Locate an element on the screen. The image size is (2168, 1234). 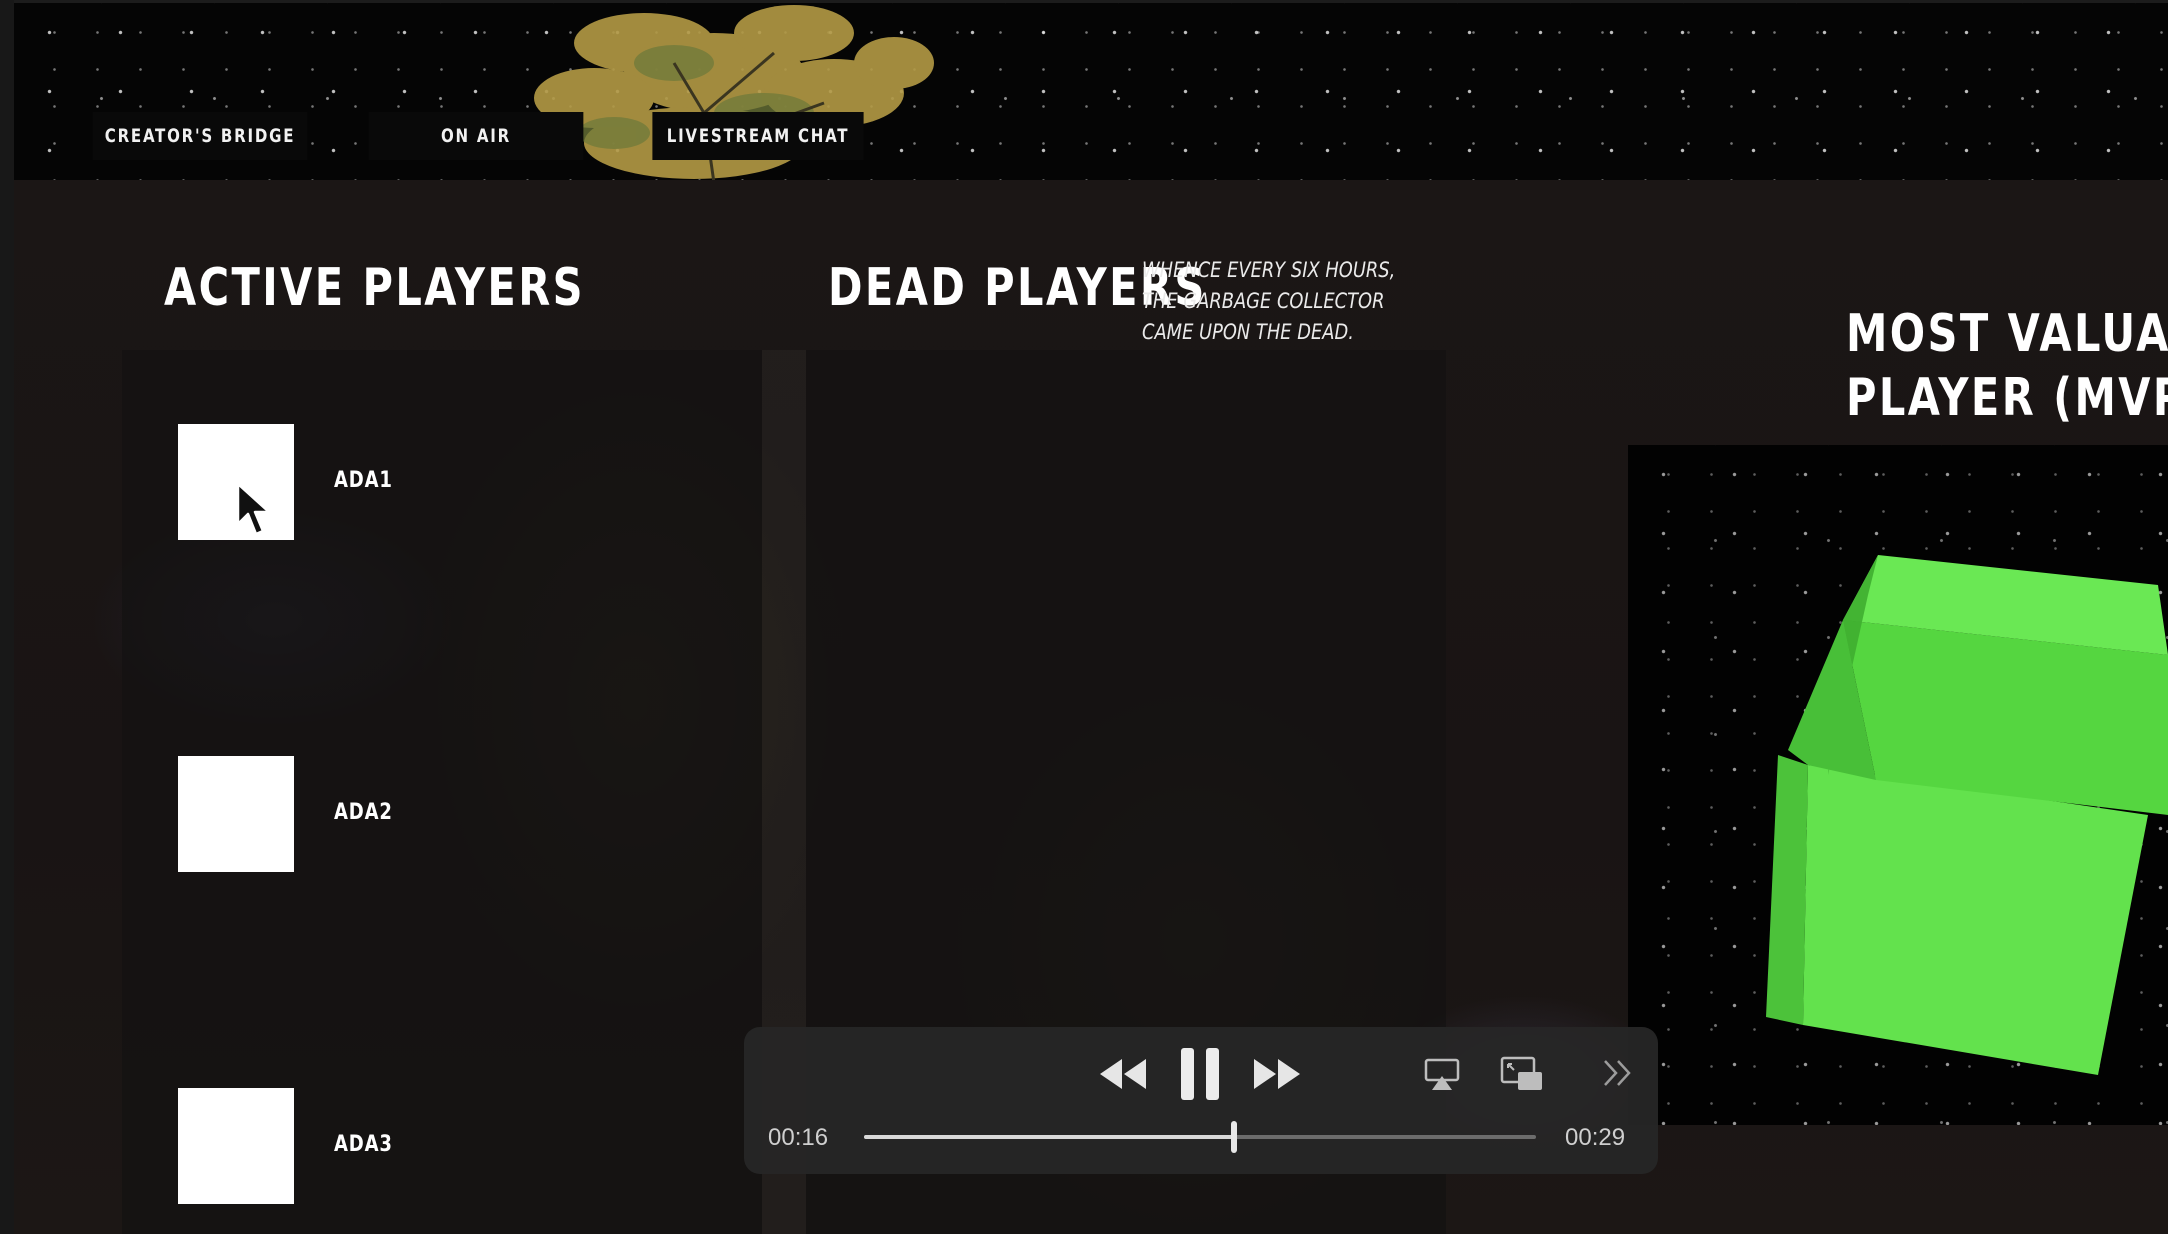
fast-forward-icon is located at coordinates (1277, 1074).